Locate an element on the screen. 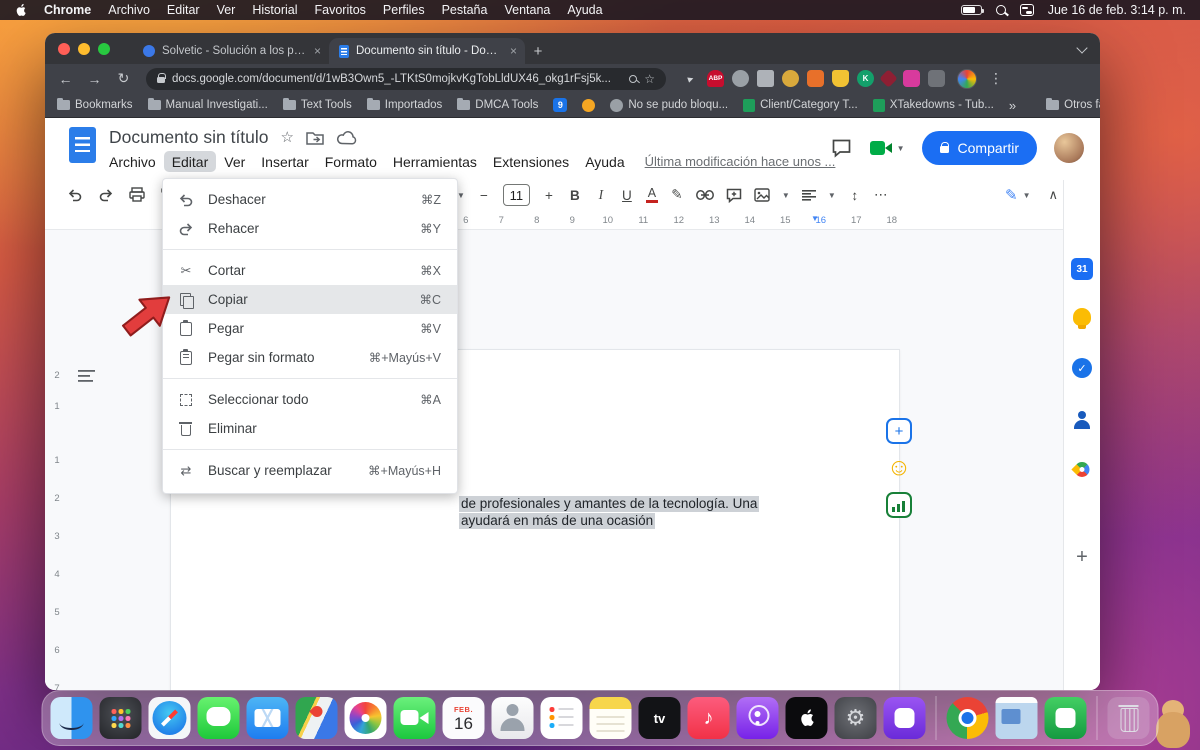 The image size is (1200, 750). styles-chevron-icon: ▼ is located at coordinates (461, 195).